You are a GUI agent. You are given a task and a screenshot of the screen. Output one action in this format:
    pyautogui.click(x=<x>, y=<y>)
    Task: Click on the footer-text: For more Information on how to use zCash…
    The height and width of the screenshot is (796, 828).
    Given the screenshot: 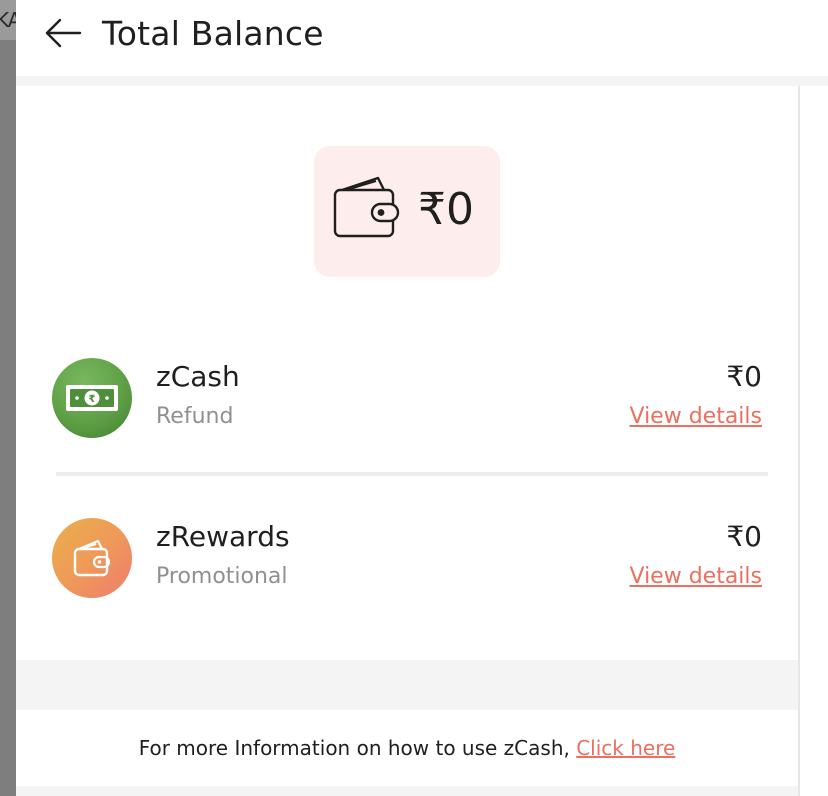 What is the action you would take?
    pyautogui.click(x=407, y=748)
    